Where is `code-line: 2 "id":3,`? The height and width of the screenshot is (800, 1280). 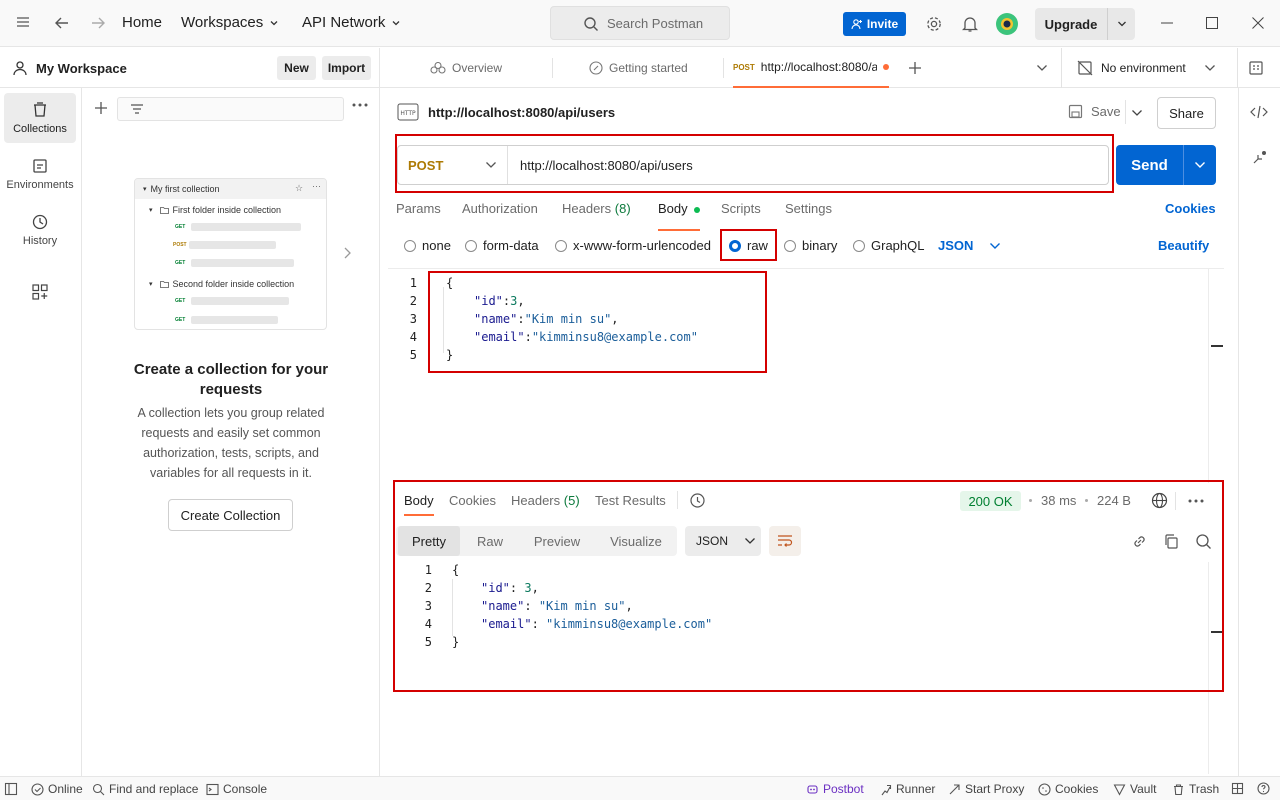 code-line: 2 "id":3, is located at coordinates (461, 301).